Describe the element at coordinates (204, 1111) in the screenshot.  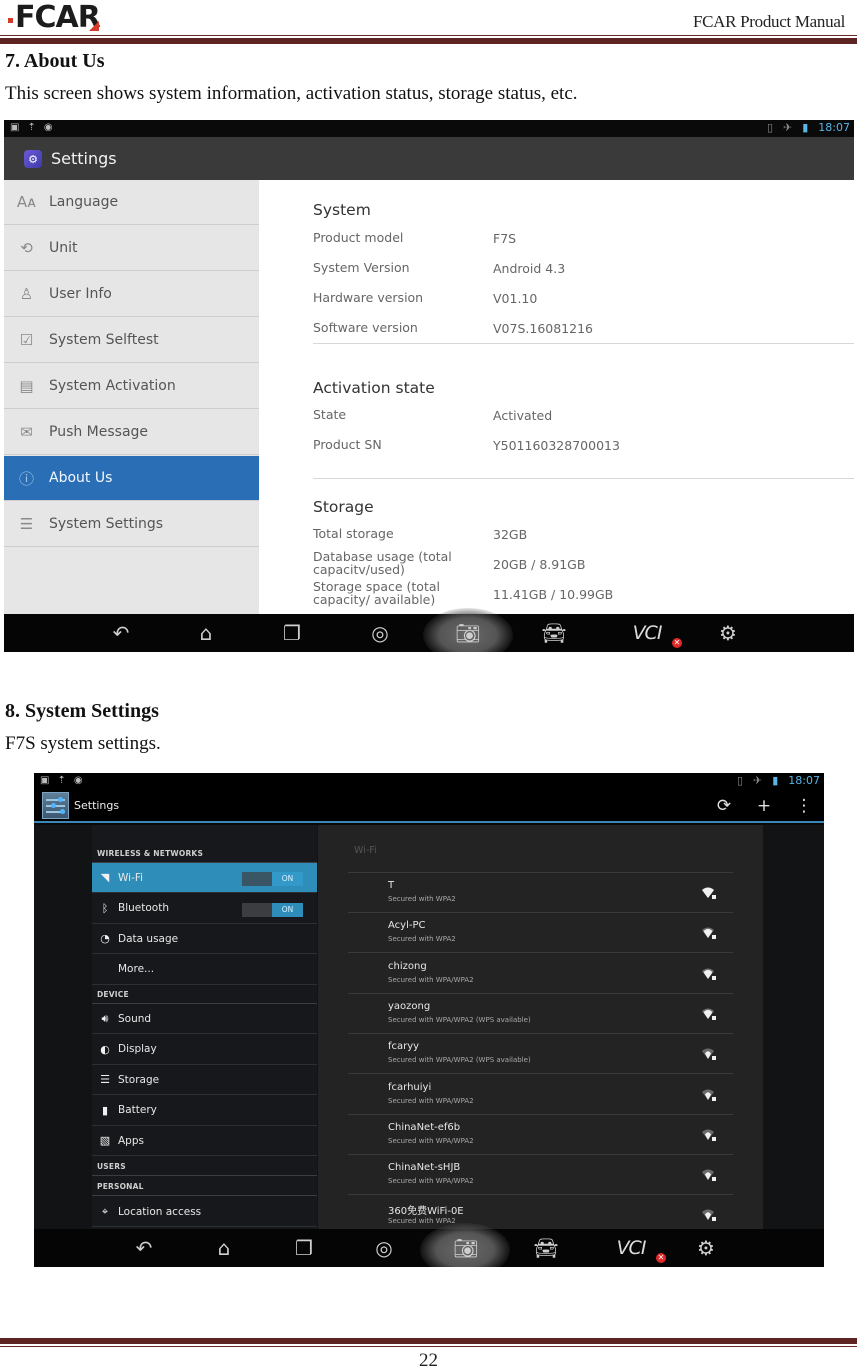
I see `settings-item-battery: ▮ Battery` at that location.